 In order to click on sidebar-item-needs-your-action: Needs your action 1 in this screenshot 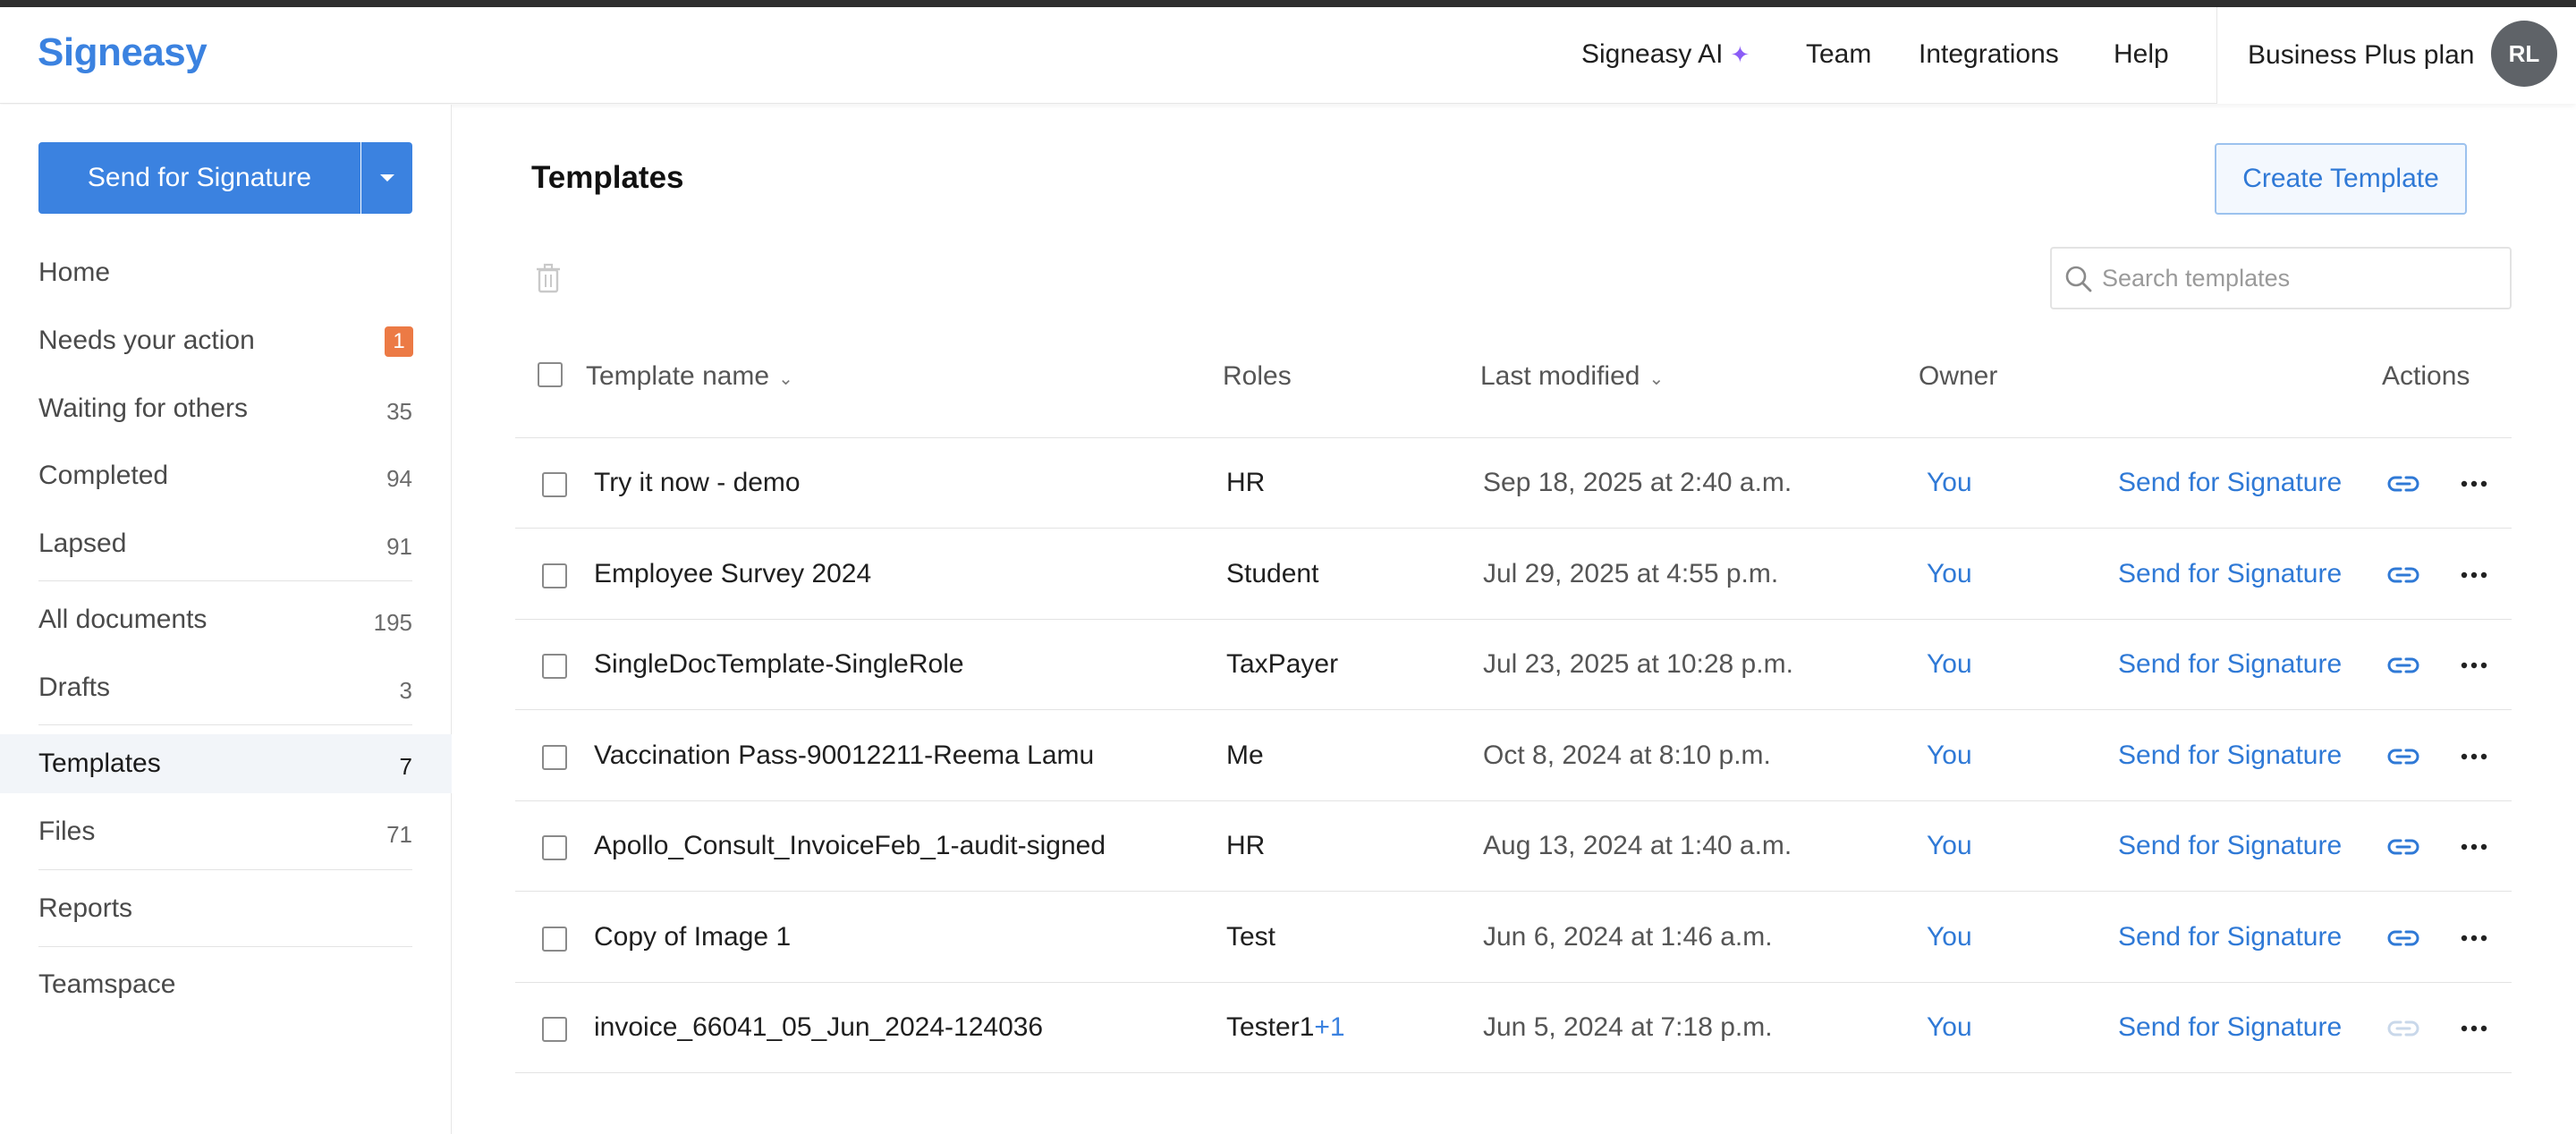, I will do `click(226, 341)`.